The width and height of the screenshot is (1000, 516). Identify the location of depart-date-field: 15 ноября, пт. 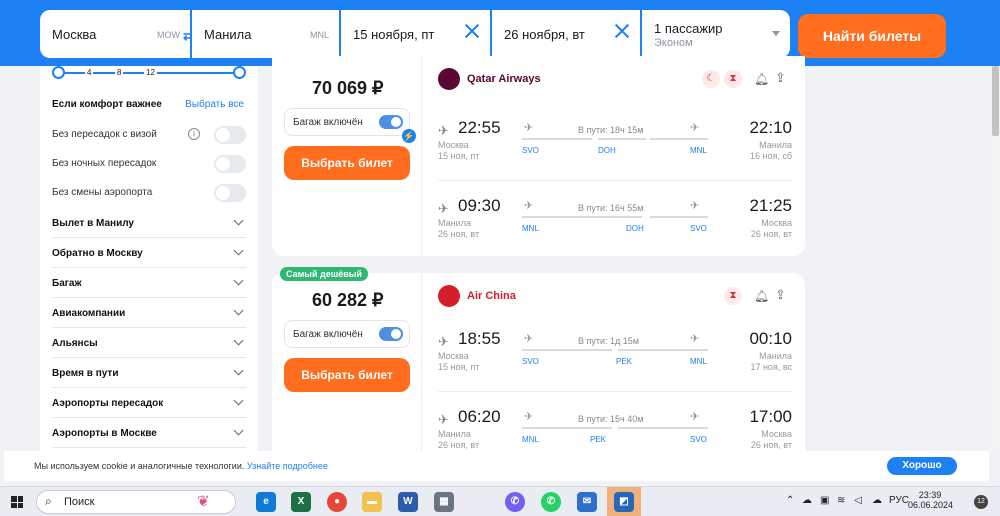
(415, 34).